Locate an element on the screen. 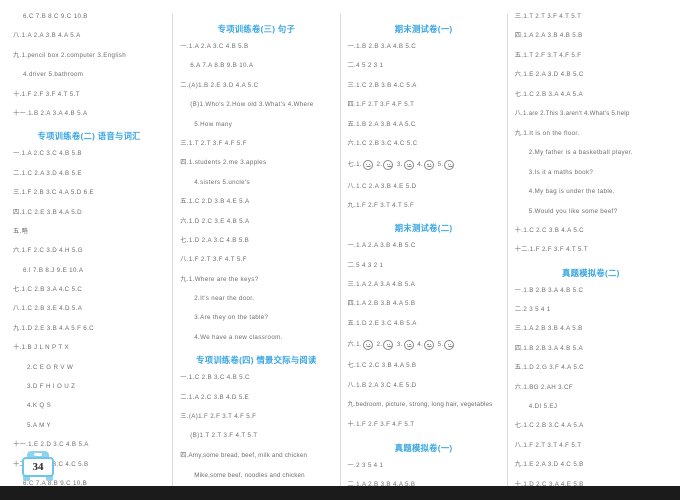 This screenshot has height=500, width=680. answer-line: 5.How many is located at coordinates (213, 124).